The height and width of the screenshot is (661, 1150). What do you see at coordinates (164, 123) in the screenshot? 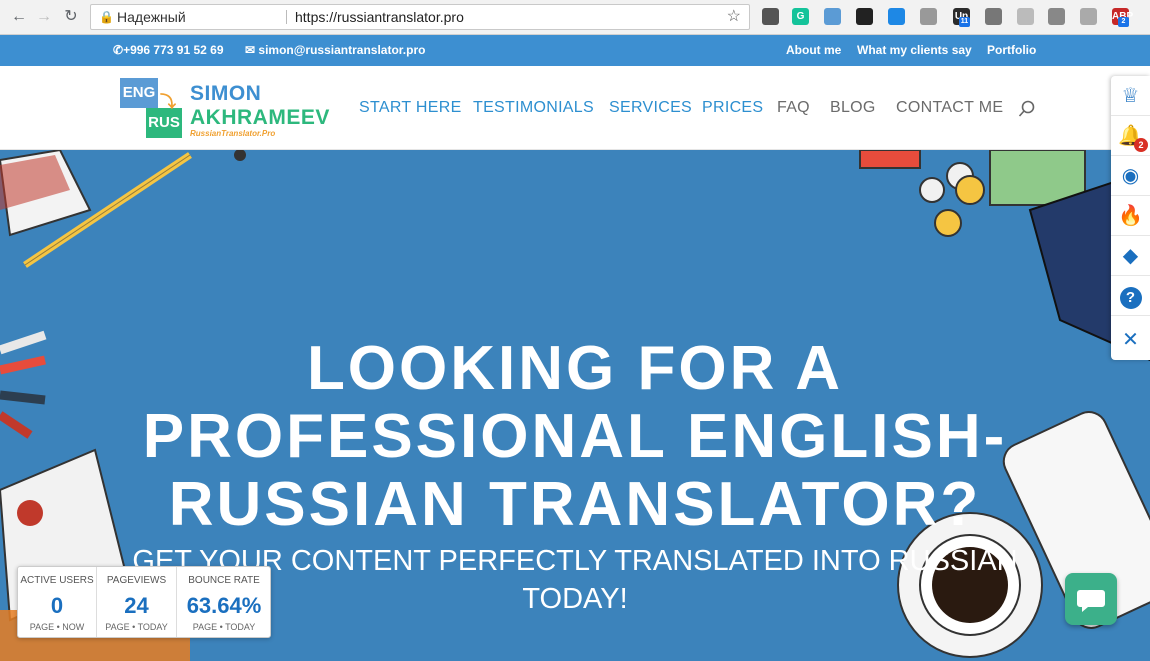
I see `logo-rus-badge: RUS` at bounding box center [164, 123].